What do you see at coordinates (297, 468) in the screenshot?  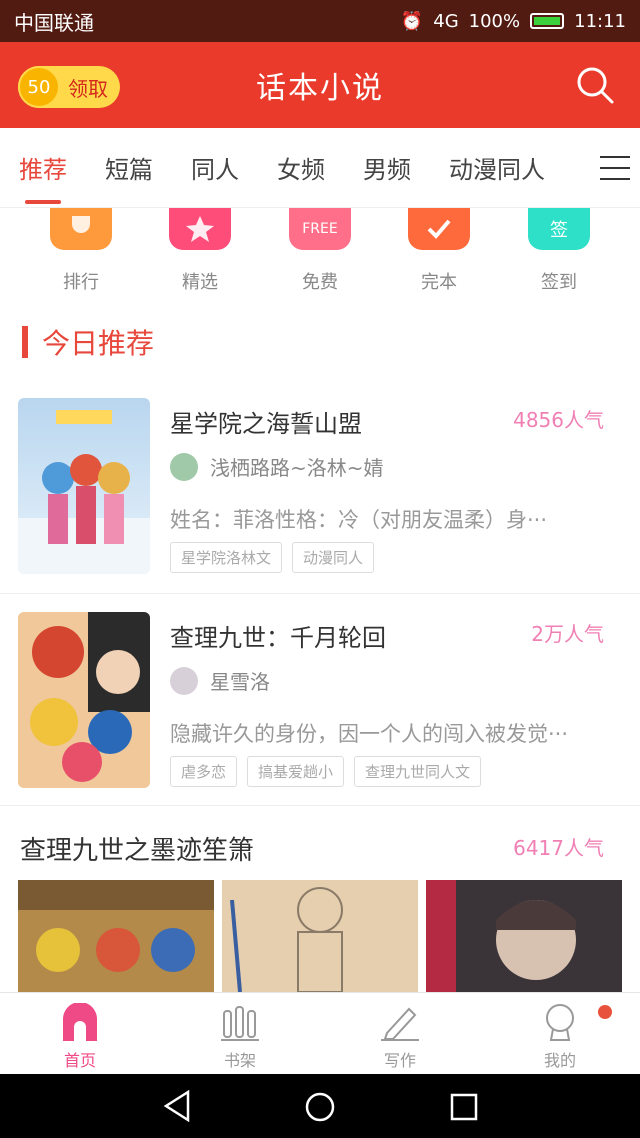 I see `author-name: 浅栖路路~洛林~婧` at bounding box center [297, 468].